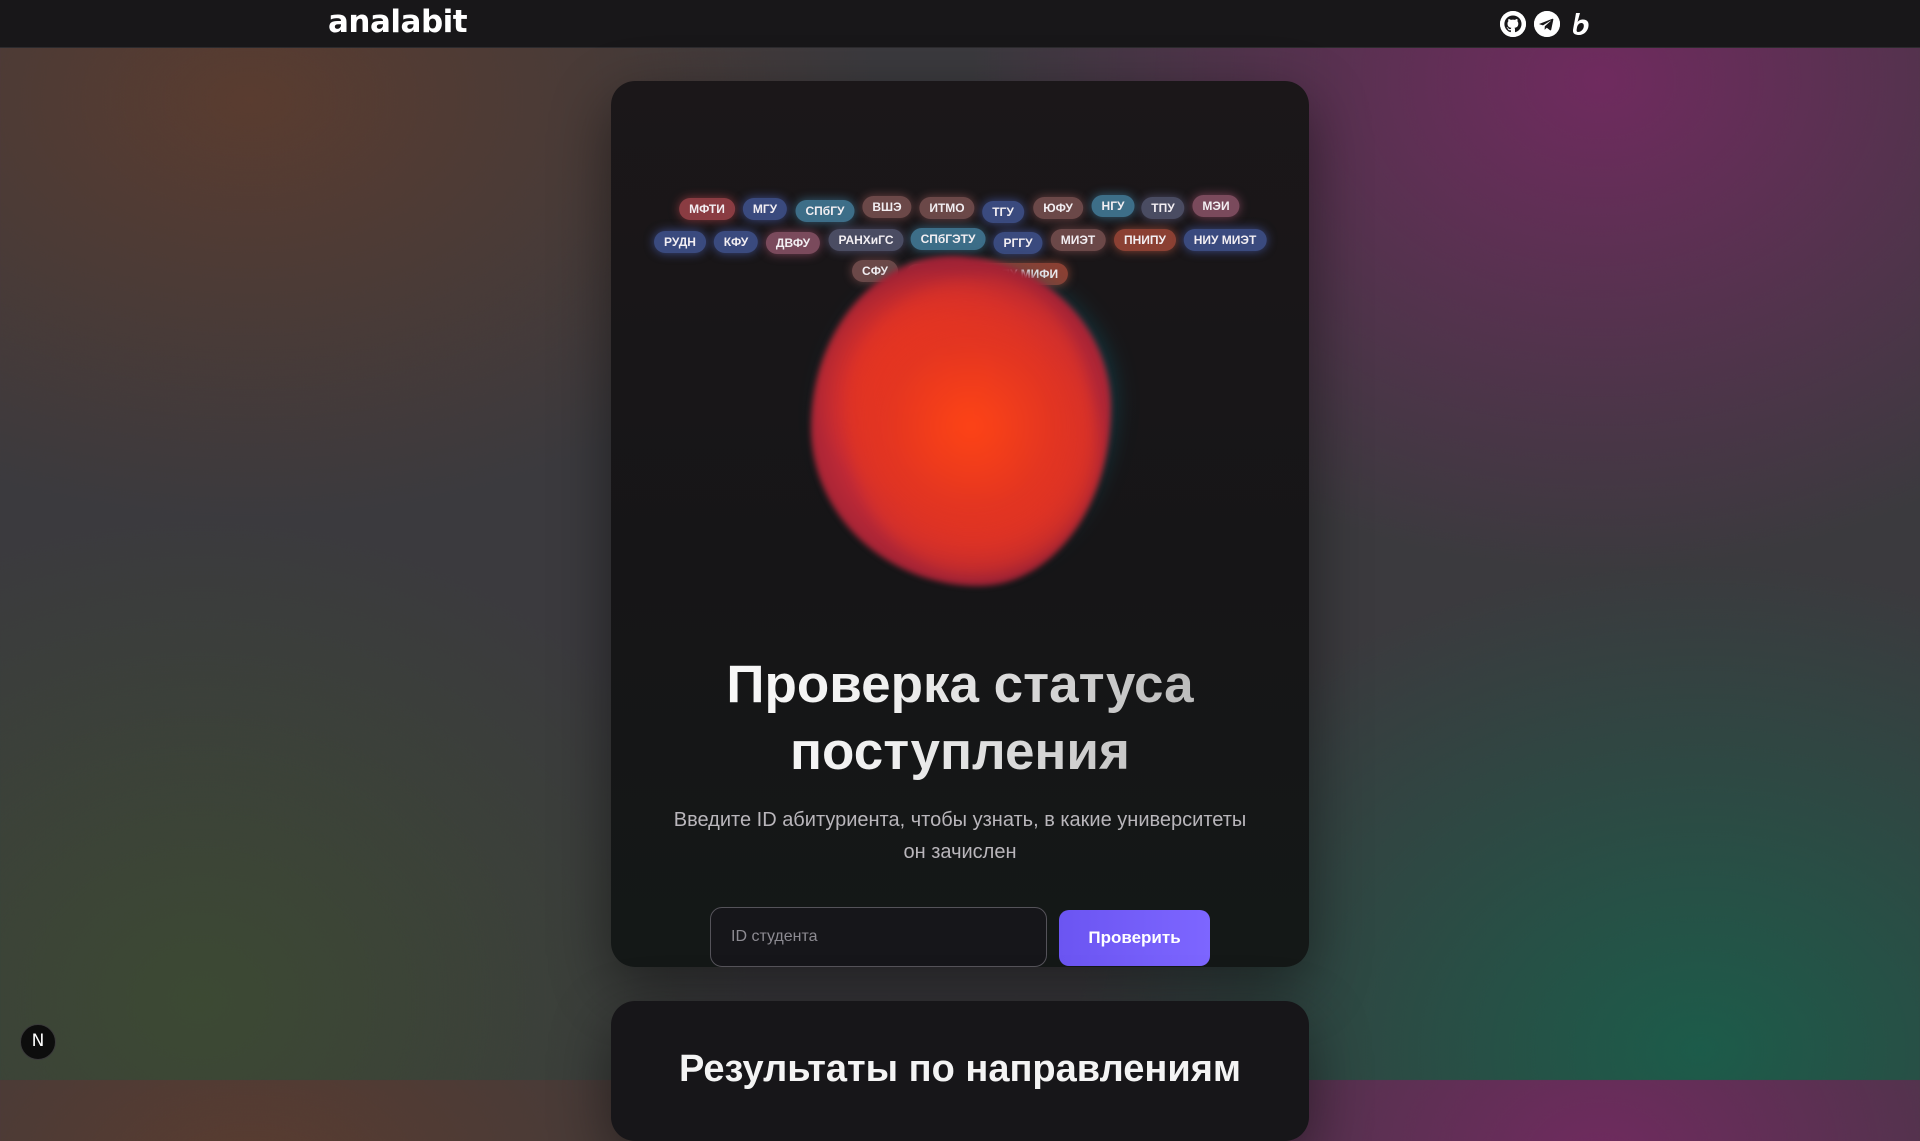 The image size is (1920, 1141). What do you see at coordinates (878, 937) in the screenshot?
I see `student-id-input` at bounding box center [878, 937].